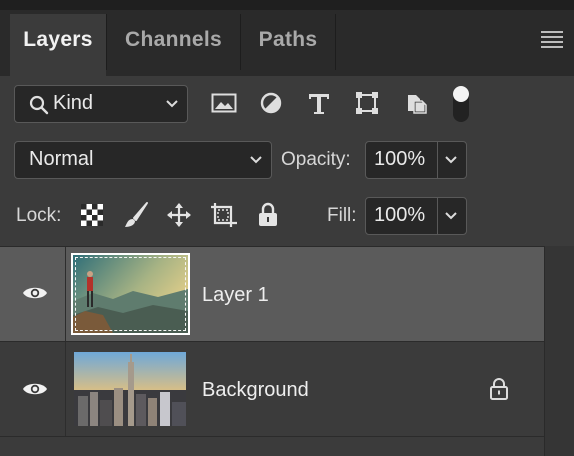 The height and width of the screenshot is (456, 574). Describe the element at coordinates (319, 103) in the screenshot. I see `type-filter-icon` at that location.